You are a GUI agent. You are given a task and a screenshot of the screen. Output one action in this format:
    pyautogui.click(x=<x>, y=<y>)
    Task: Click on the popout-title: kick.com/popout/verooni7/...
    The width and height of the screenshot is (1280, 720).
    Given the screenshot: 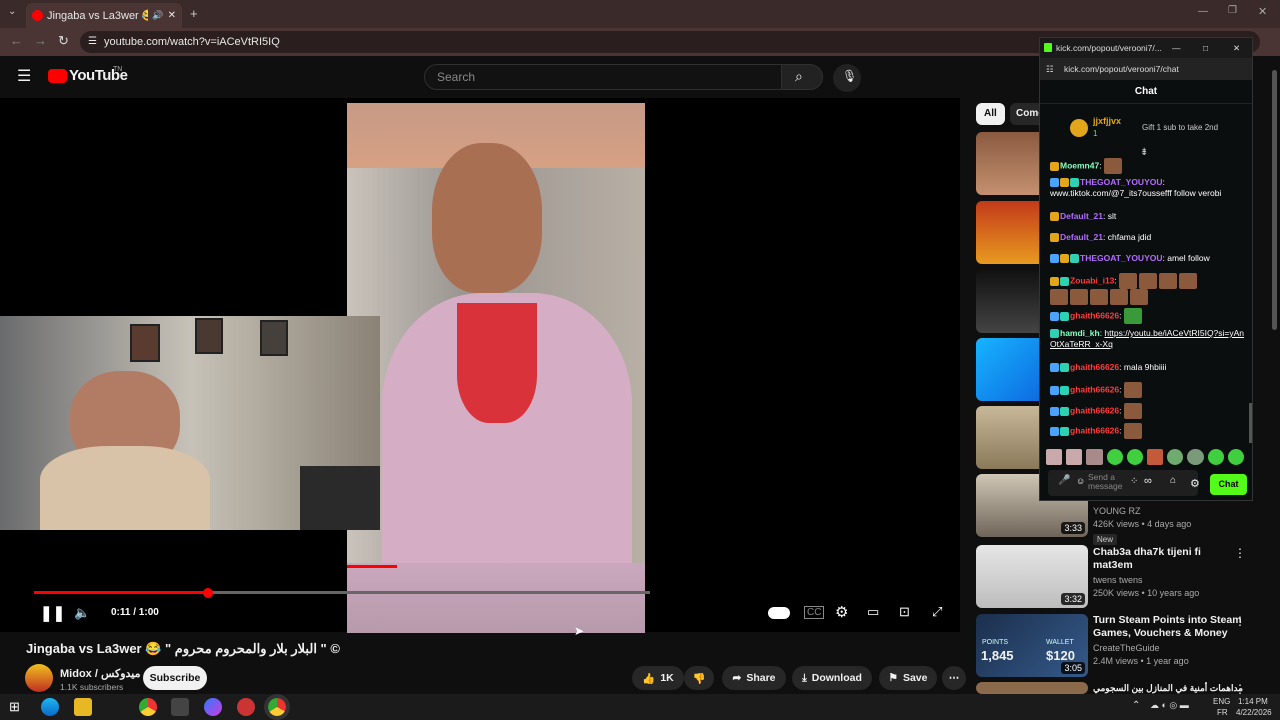 What is the action you would take?
    pyautogui.click(x=1109, y=48)
    